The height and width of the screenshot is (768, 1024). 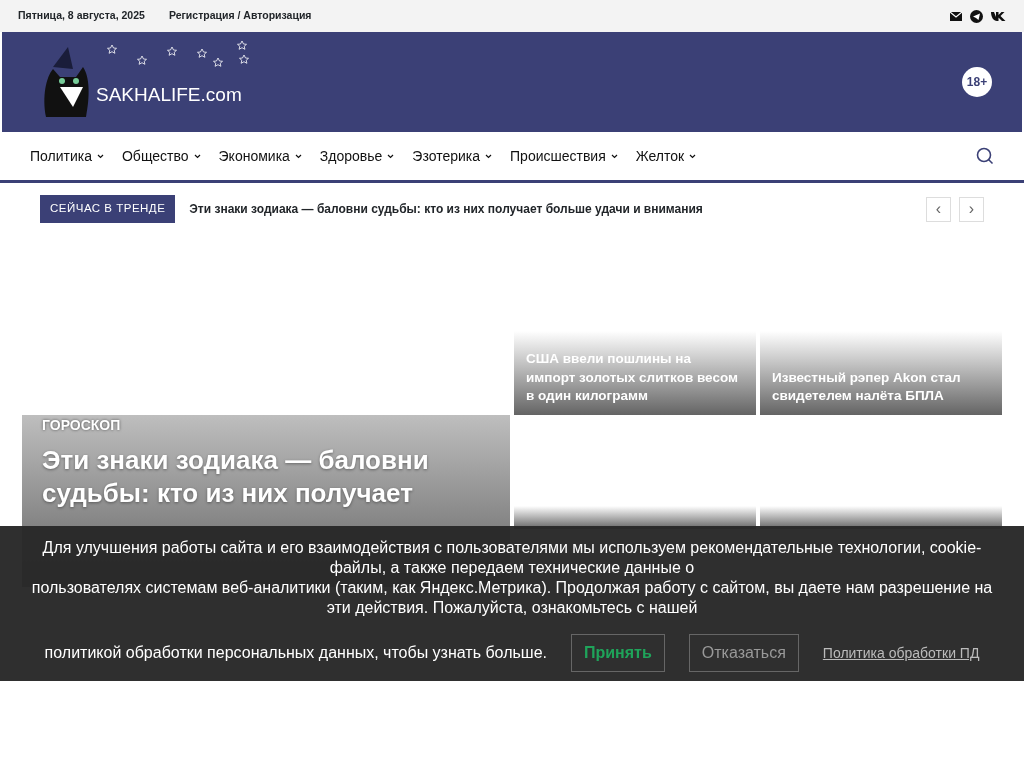 I want to click on vk-icon, so click(x=998, y=16).